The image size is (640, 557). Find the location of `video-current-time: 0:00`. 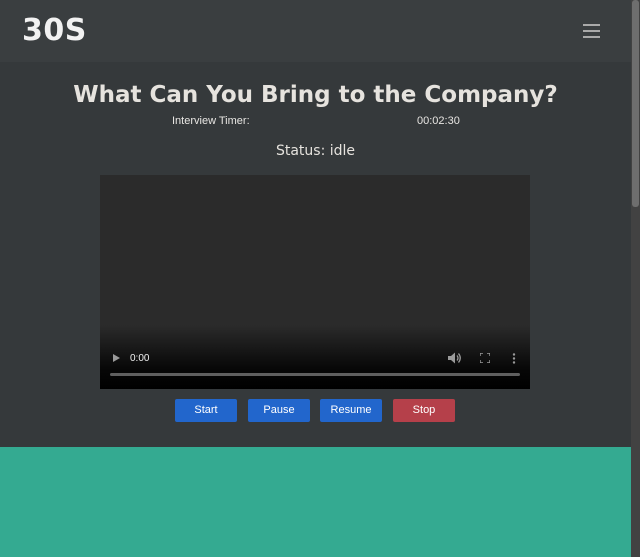

video-current-time: 0:00 is located at coordinates (140, 358).